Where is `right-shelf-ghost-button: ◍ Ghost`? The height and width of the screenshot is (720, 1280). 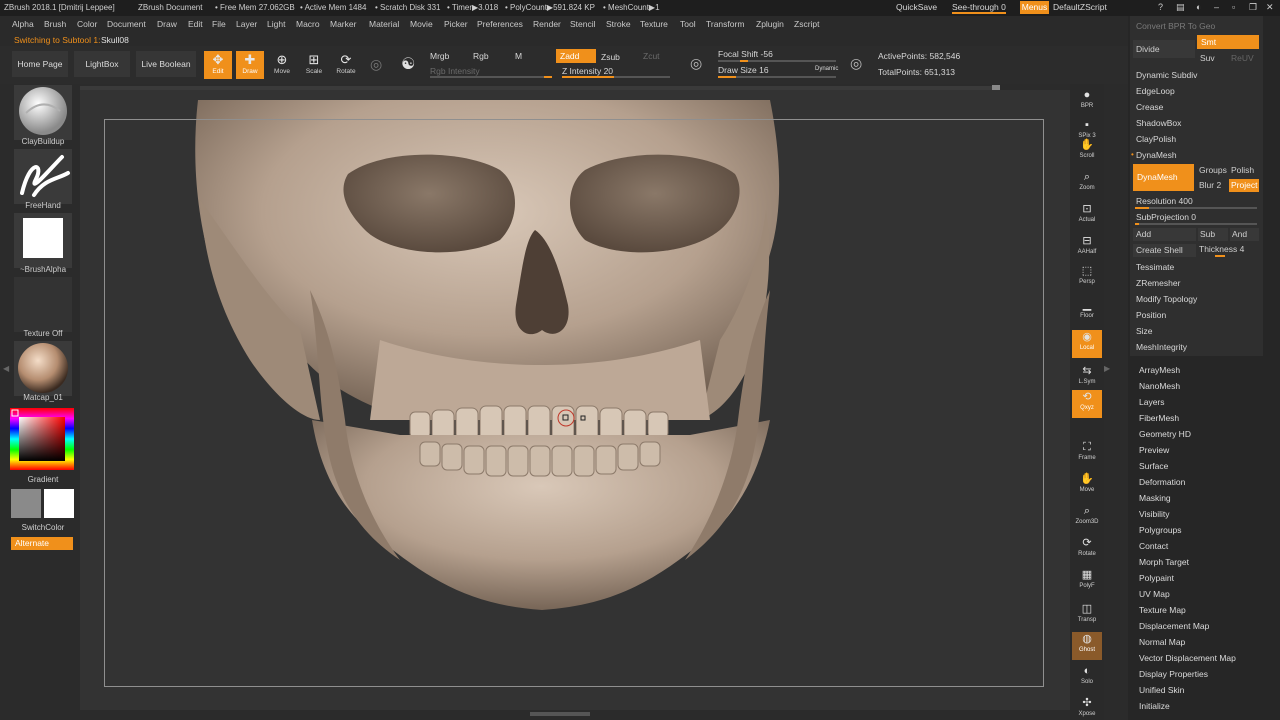
right-shelf-ghost-button: ◍ Ghost is located at coordinates (1087, 646).